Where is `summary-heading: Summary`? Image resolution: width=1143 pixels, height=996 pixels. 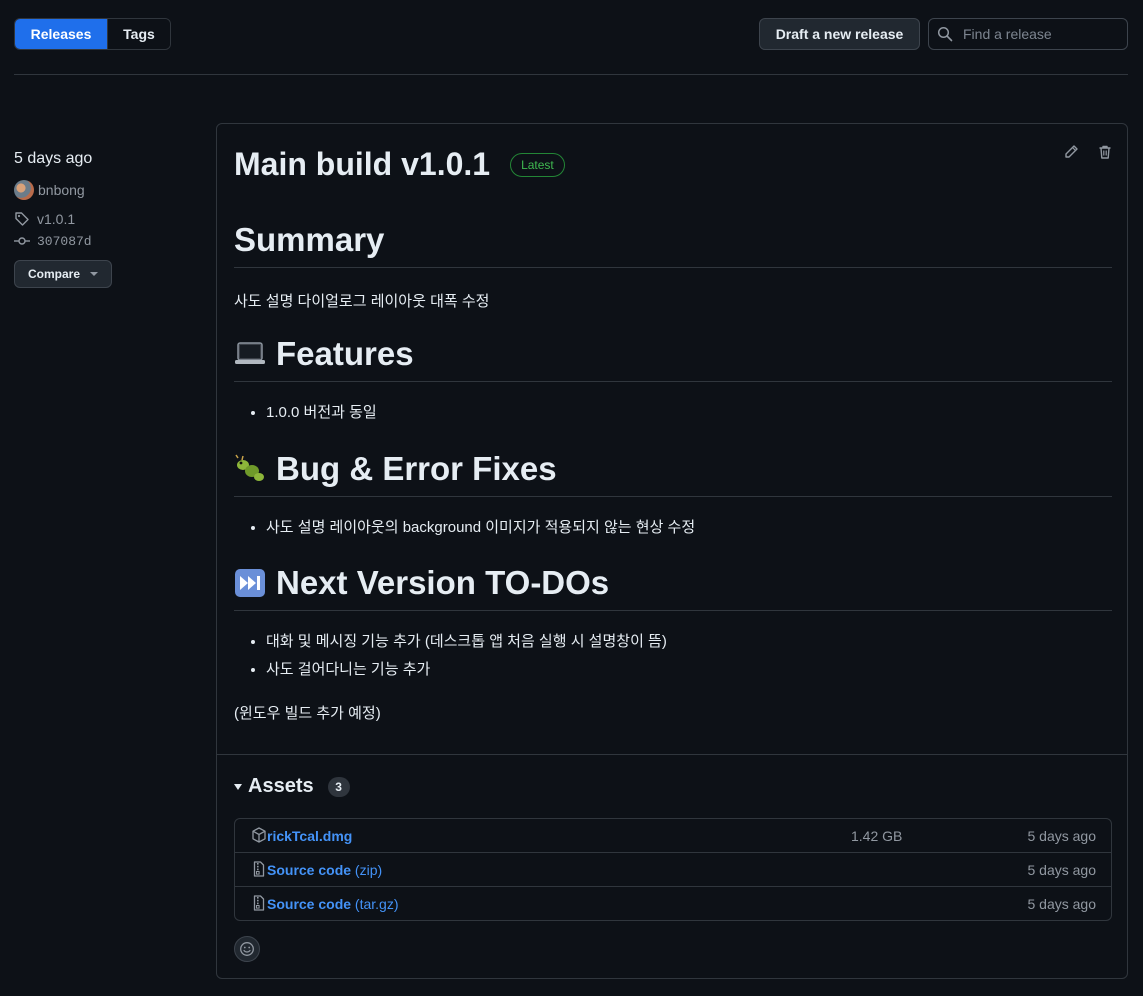 summary-heading: Summary is located at coordinates (673, 244).